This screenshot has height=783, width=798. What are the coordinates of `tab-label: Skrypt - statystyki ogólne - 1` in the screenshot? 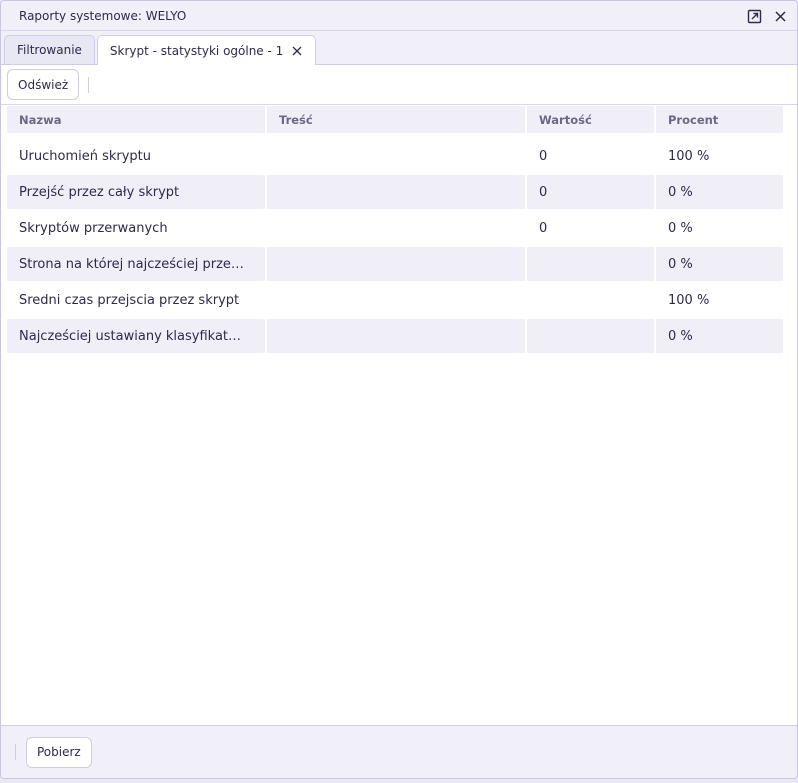 It's located at (196, 50).